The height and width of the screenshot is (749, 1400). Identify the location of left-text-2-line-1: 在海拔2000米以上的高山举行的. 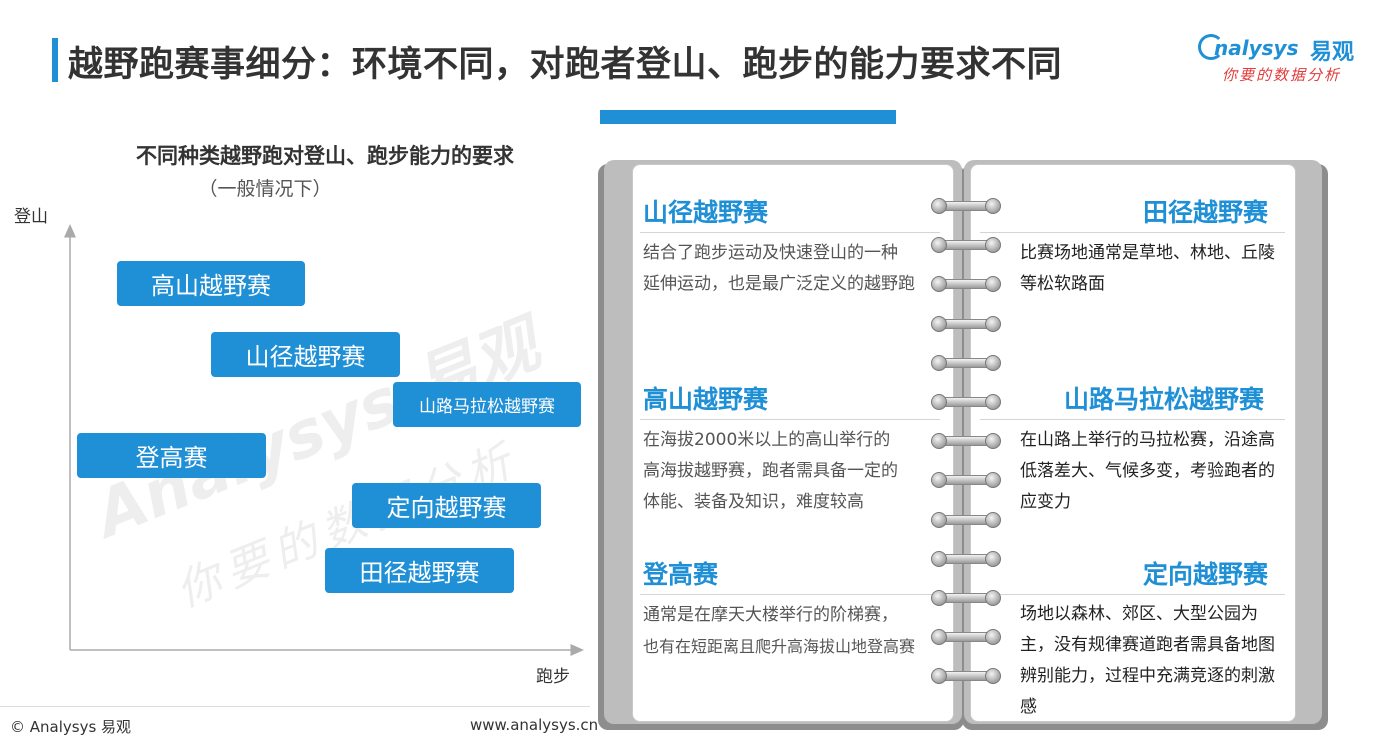
(767, 440).